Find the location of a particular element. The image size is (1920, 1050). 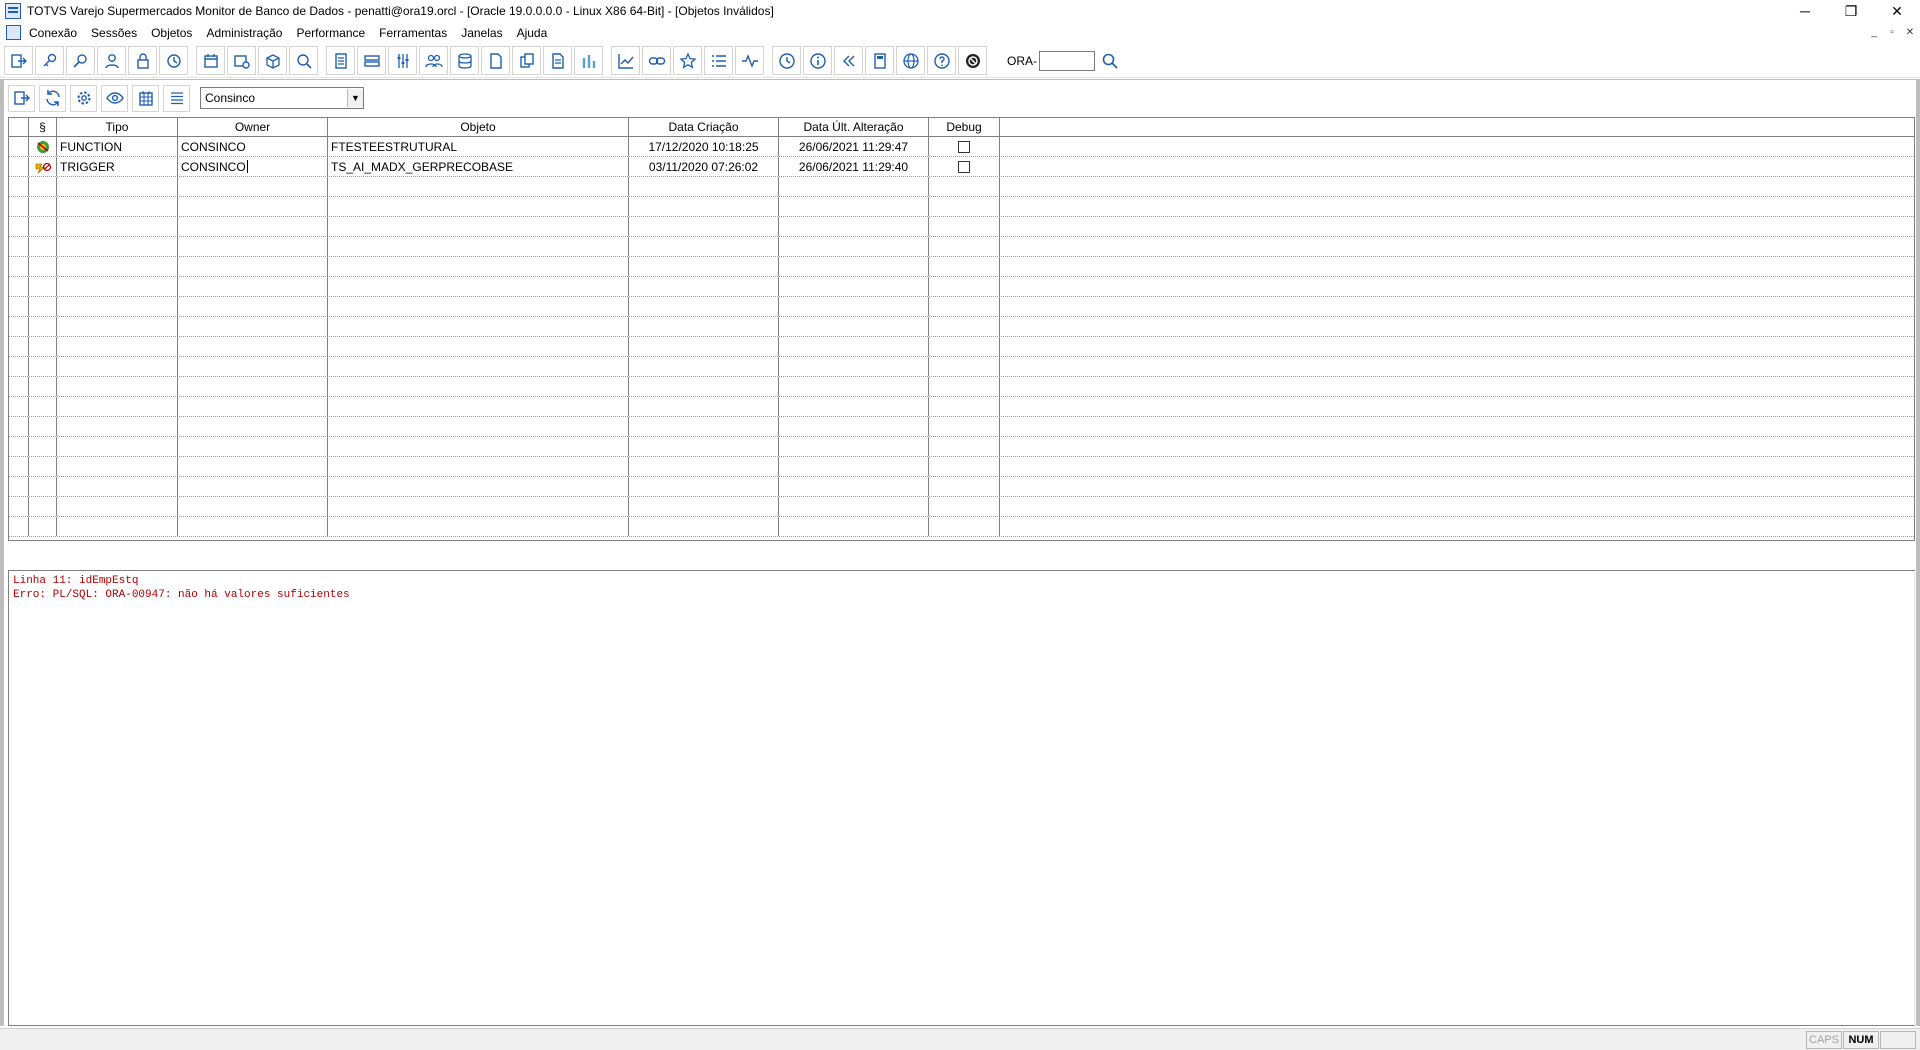

list-button is located at coordinates (718, 60).